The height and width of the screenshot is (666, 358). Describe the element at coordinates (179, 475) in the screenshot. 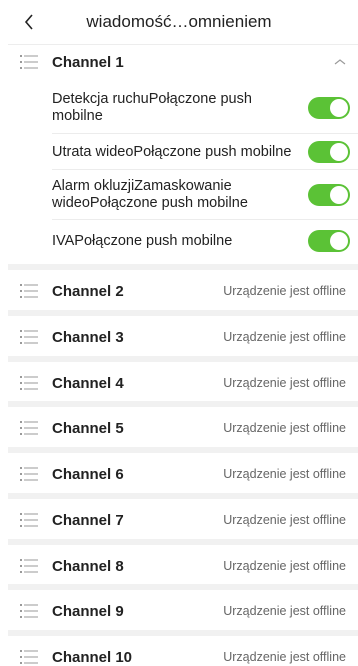

I see `channel-row-6: Channel 6 Urządzenie jest offline` at that location.